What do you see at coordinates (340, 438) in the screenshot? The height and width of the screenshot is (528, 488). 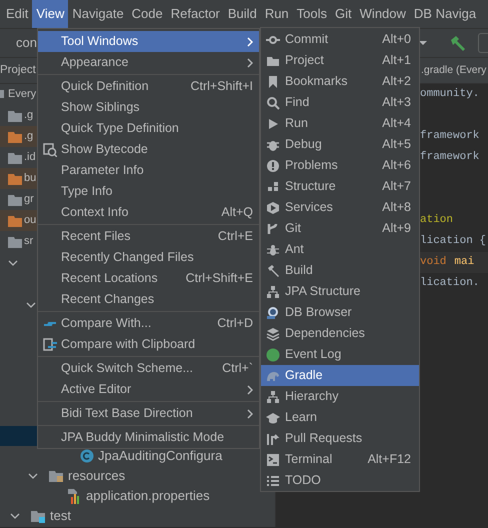 I see `menu-item: Pull Requests` at bounding box center [340, 438].